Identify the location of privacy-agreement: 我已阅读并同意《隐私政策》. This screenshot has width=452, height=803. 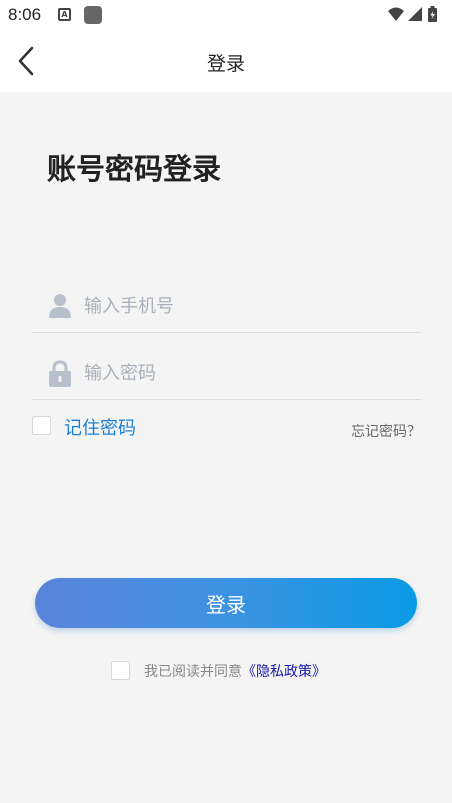
(235, 671).